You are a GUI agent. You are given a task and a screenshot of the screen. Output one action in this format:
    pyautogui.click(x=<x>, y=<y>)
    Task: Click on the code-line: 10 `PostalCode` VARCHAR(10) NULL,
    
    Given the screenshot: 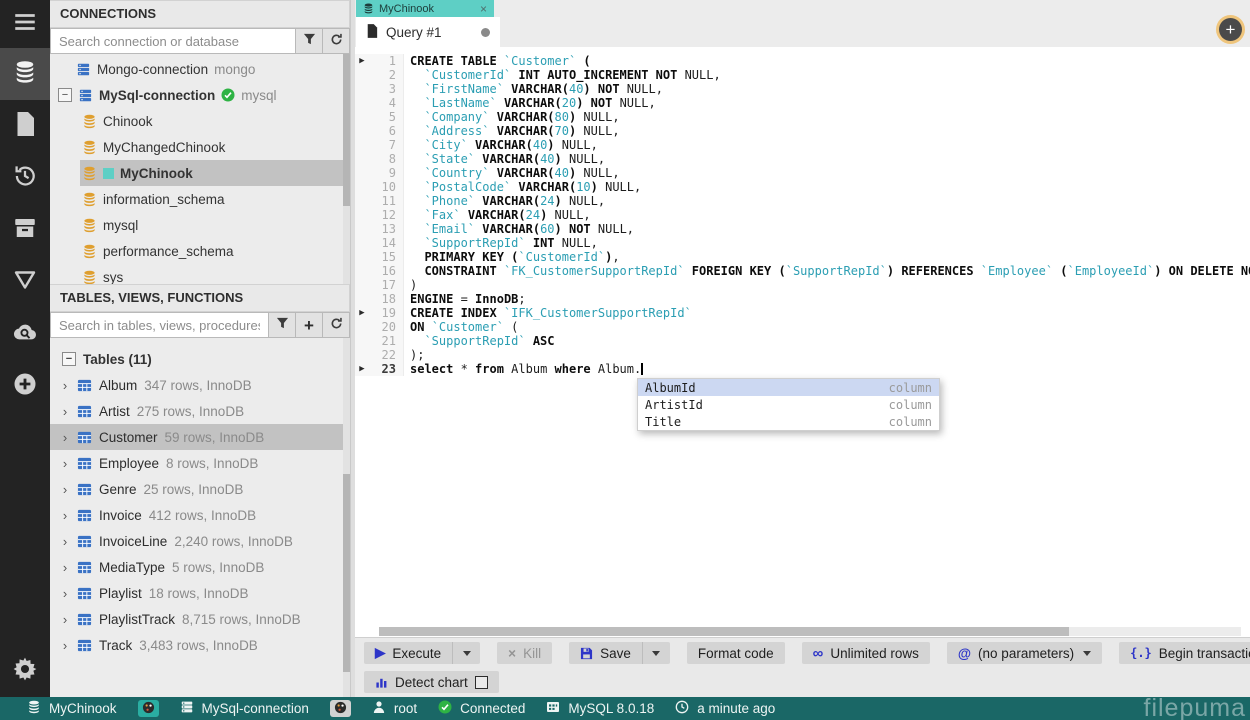 What is the action you would take?
    pyautogui.click(x=802, y=187)
    